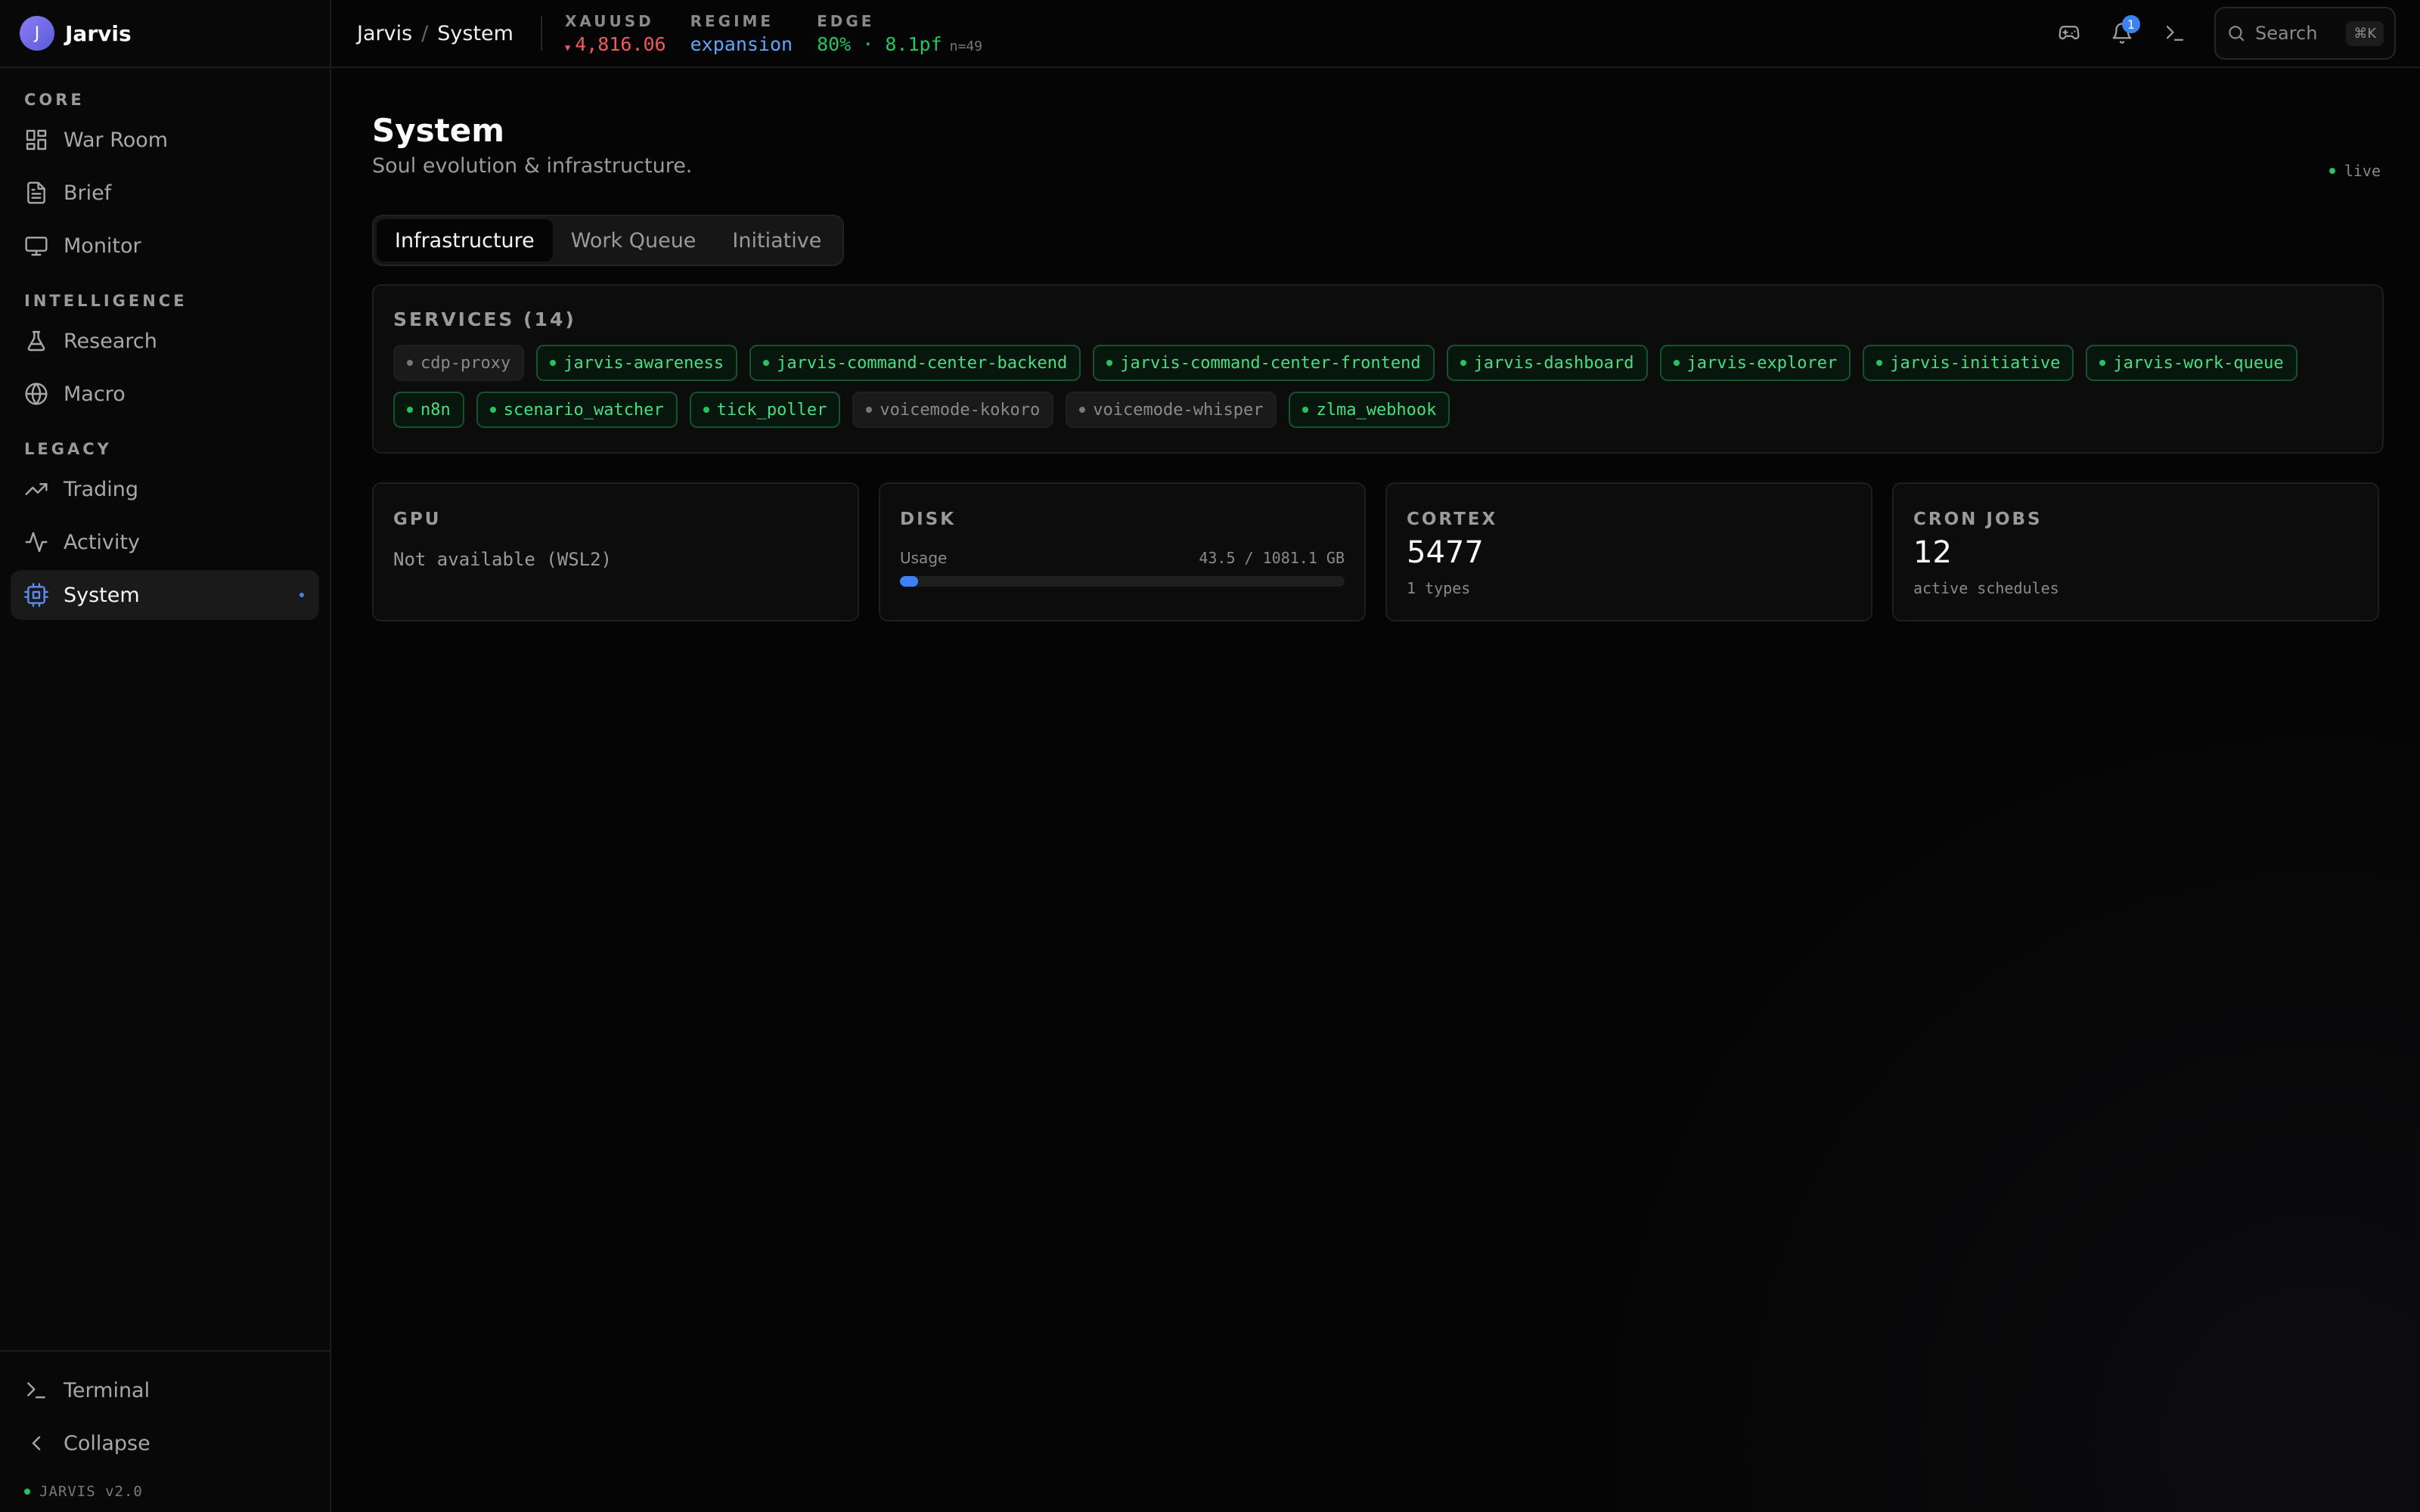 The image size is (2420, 1512). Describe the element at coordinates (106, 301) in the screenshot. I see `nav-section-intelligence: INTELLIGENCE` at that location.